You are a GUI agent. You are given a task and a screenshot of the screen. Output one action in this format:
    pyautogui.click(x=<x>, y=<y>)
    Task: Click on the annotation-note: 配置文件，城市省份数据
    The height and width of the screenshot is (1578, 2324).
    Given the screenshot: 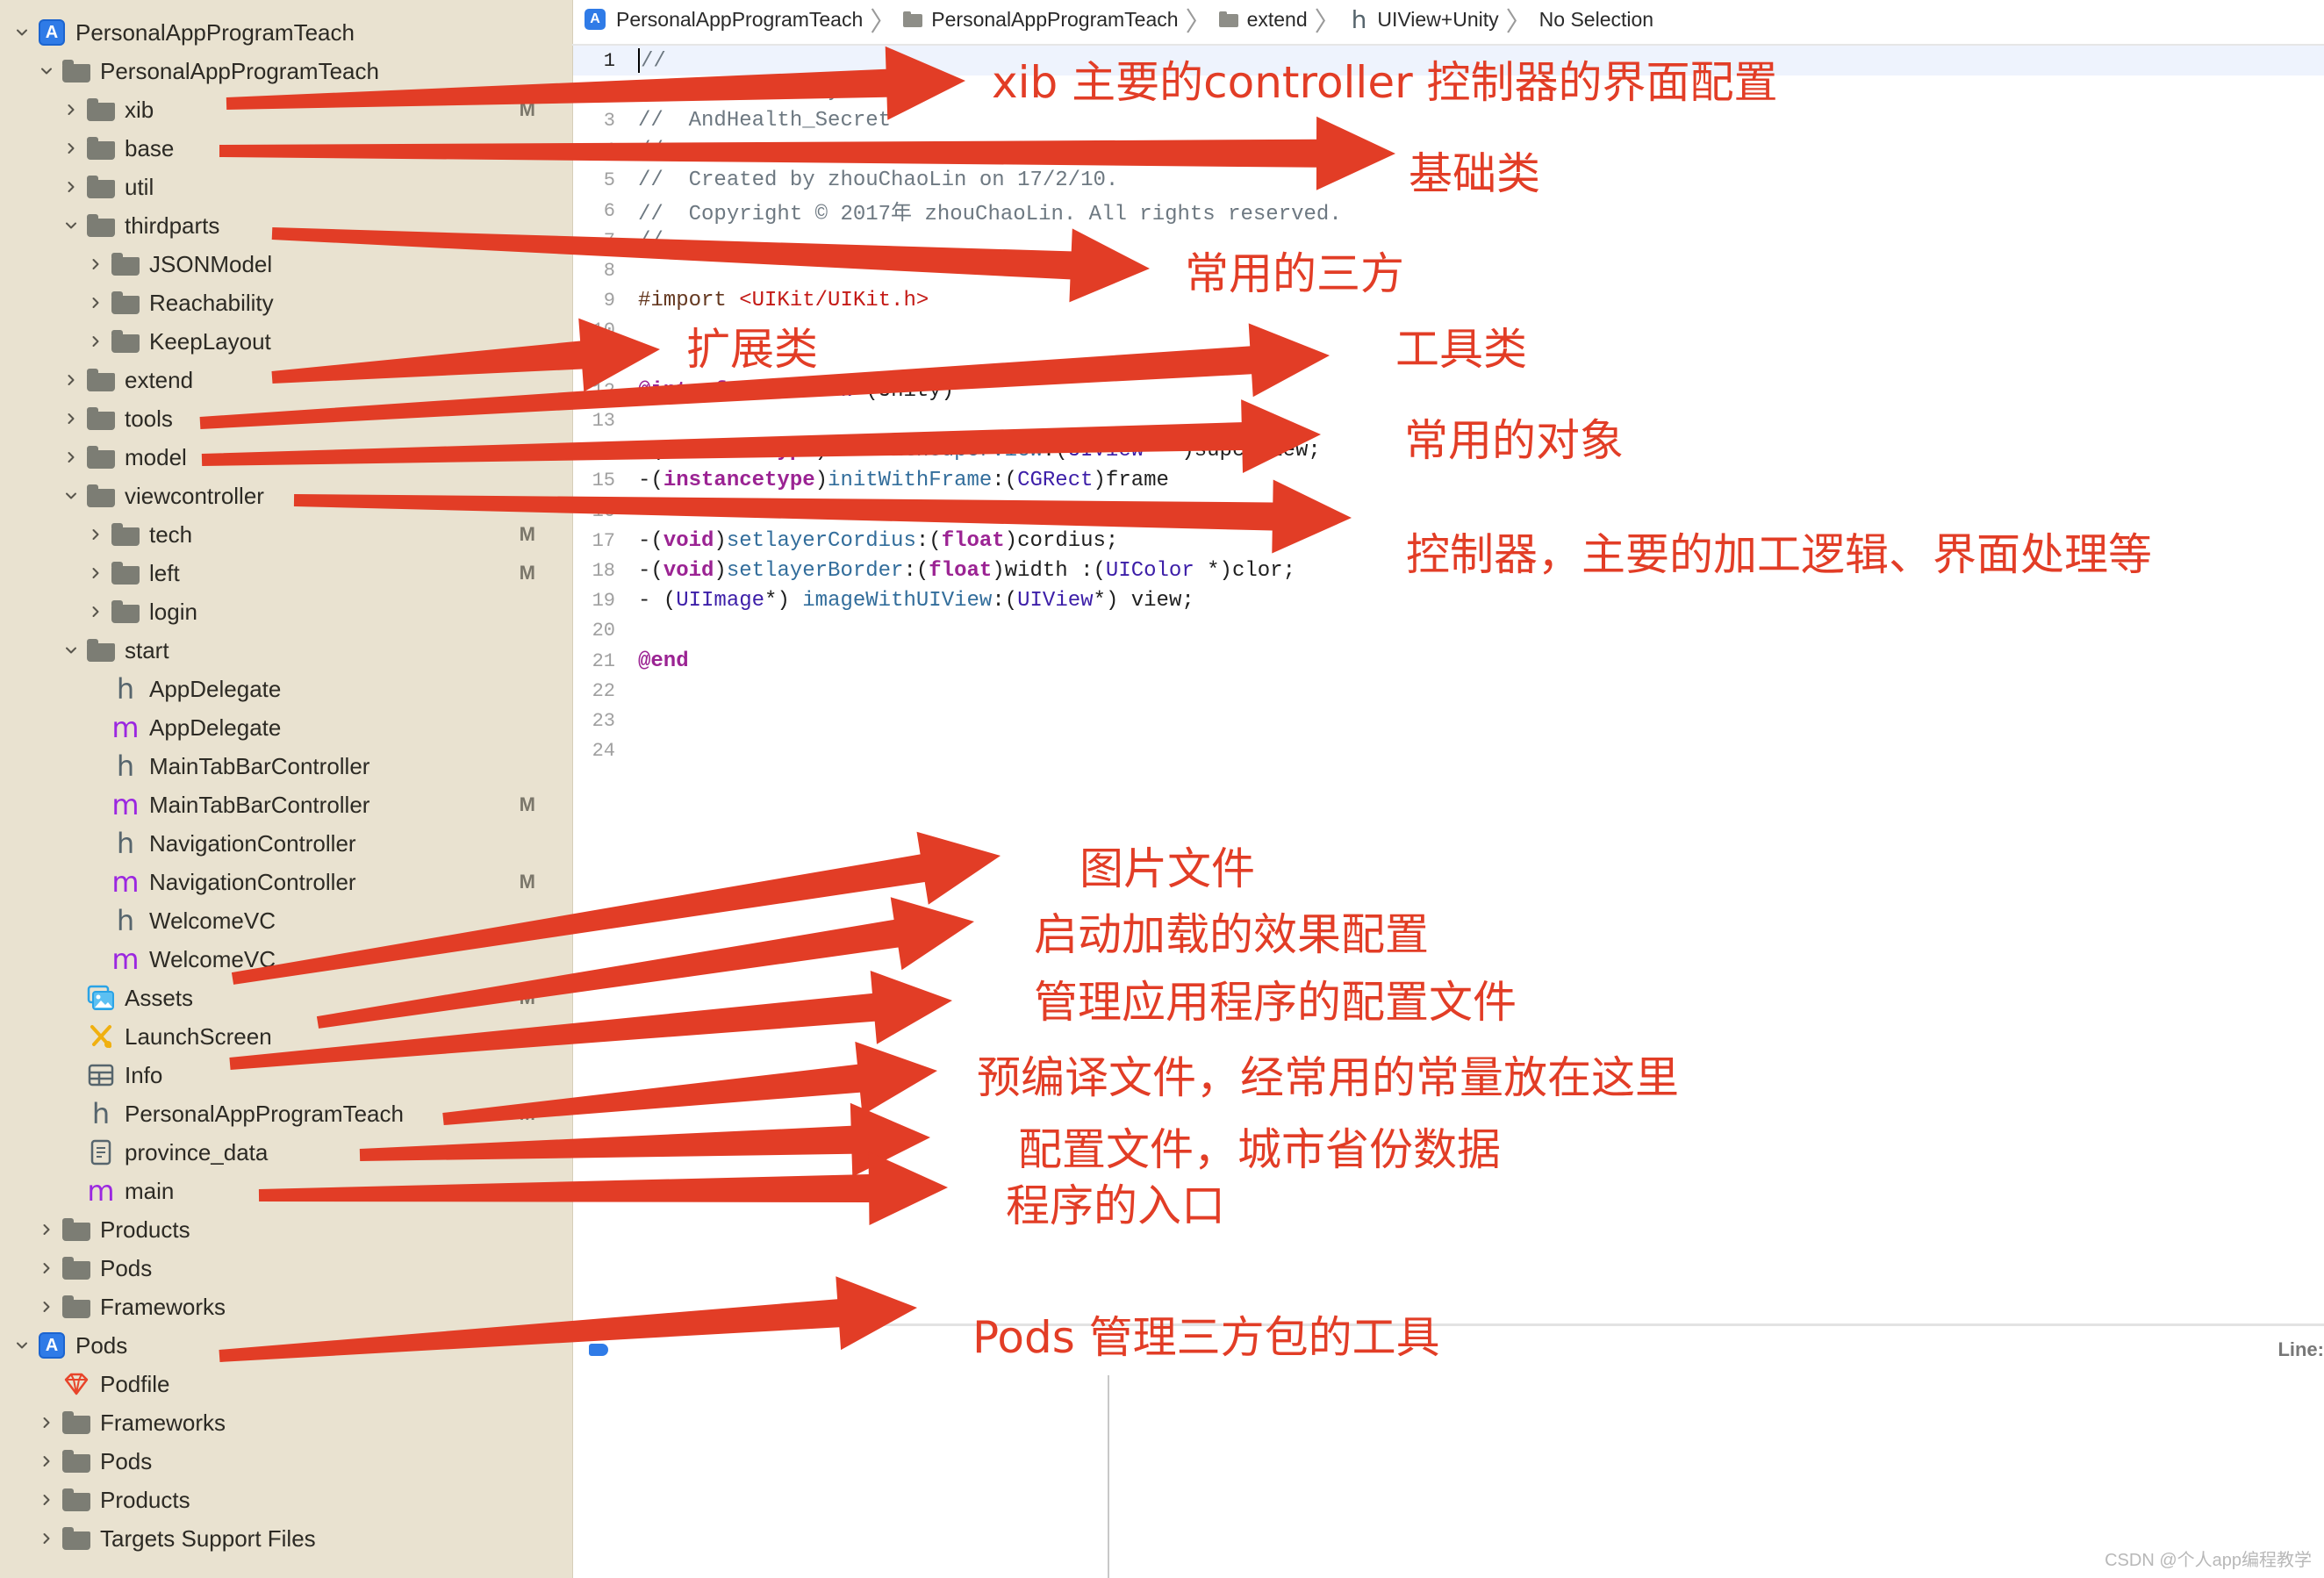 What is the action you would take?
    pyautogui.click(x=1259, y=1149)
    